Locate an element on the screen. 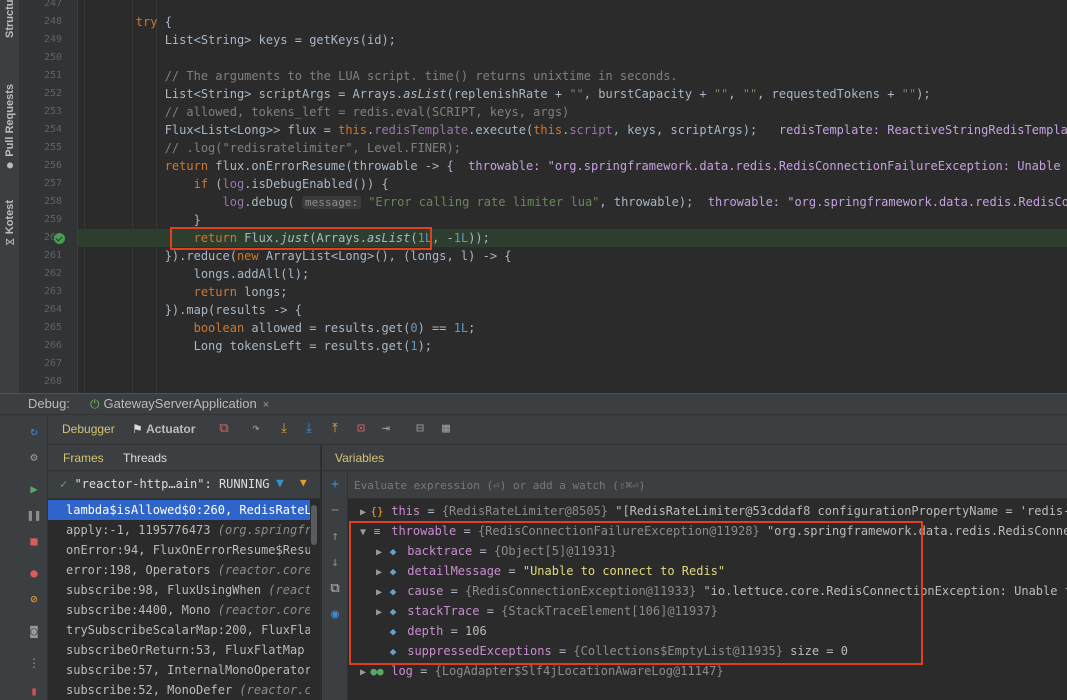  more-icon: ⋮ is located at coordinates (34, 663).